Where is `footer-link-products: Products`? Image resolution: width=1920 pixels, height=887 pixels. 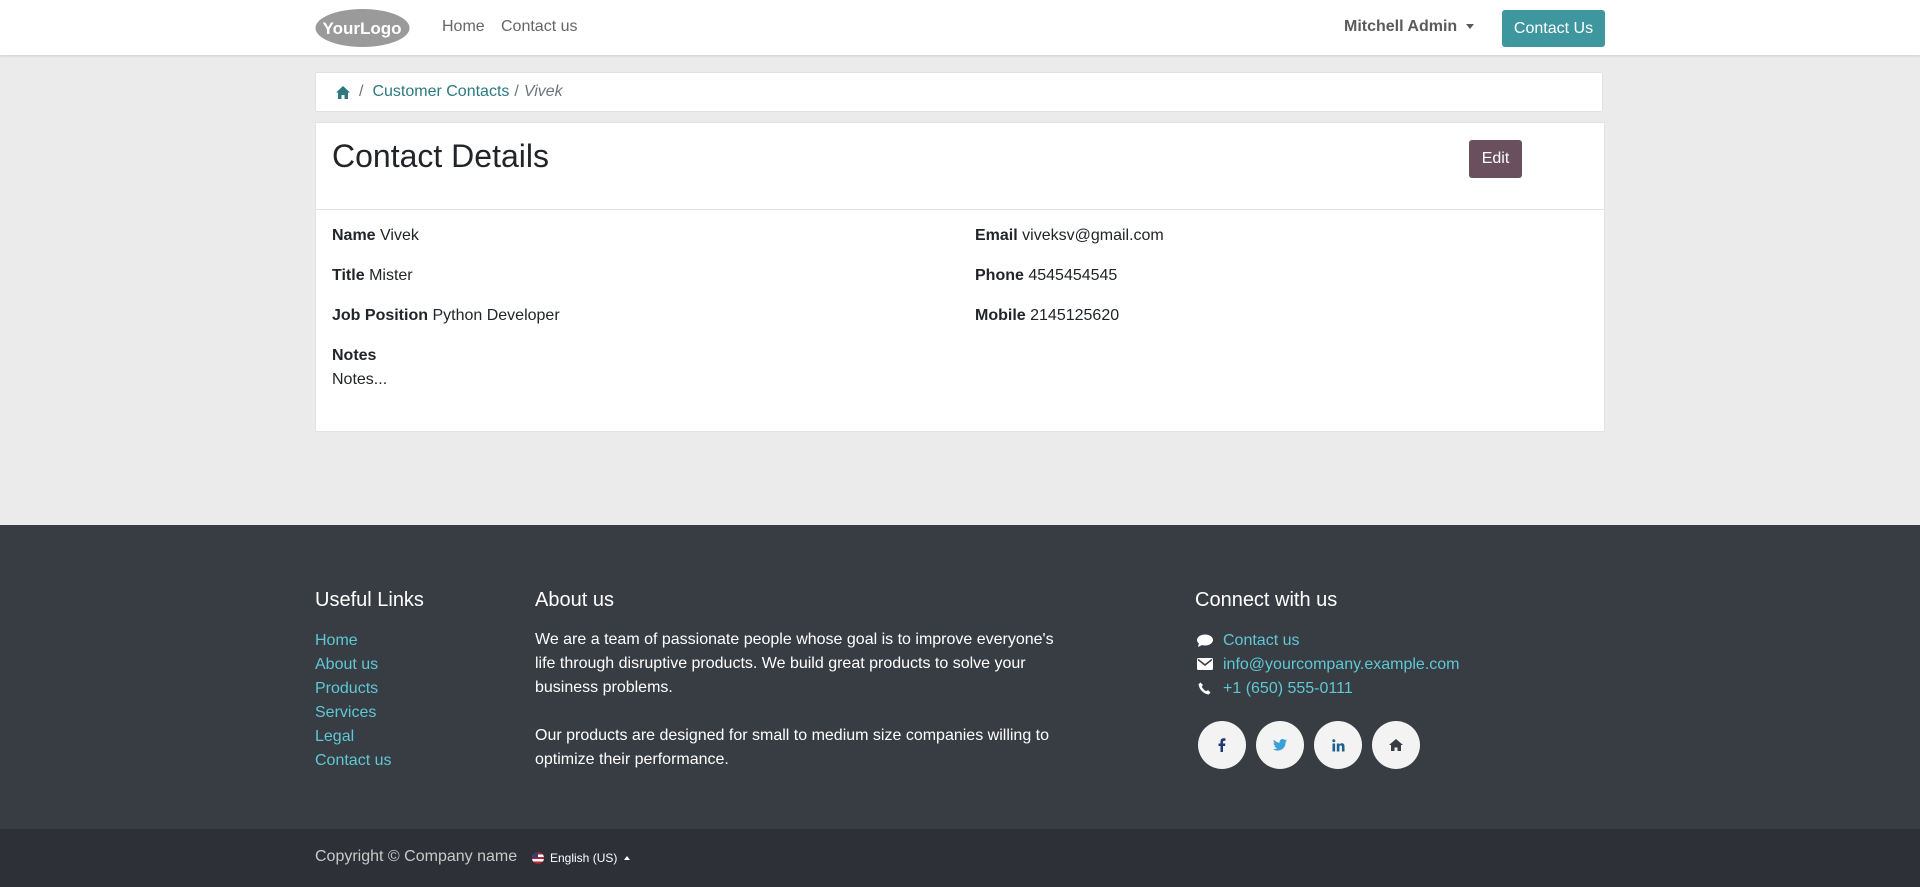
footer-link-products: Products is located at coordinates (346, 689).